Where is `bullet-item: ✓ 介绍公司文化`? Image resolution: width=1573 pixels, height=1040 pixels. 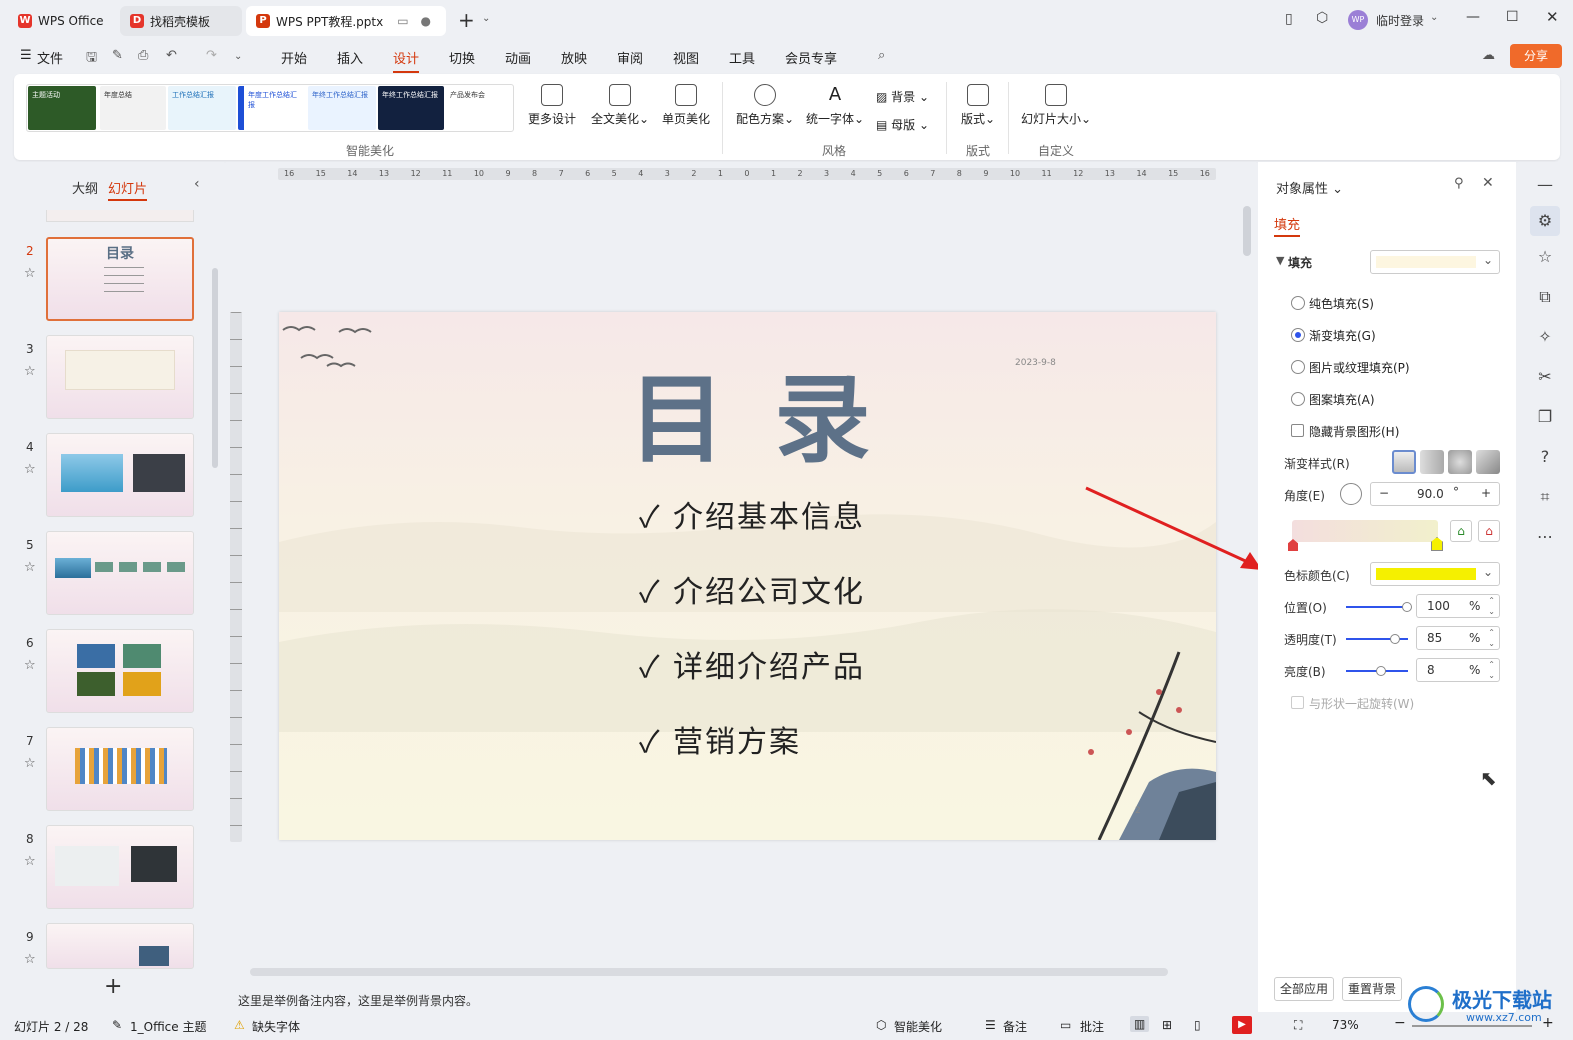 bullet-item: ✓ 介绍公司文化 is located at coordinates (752, 589).